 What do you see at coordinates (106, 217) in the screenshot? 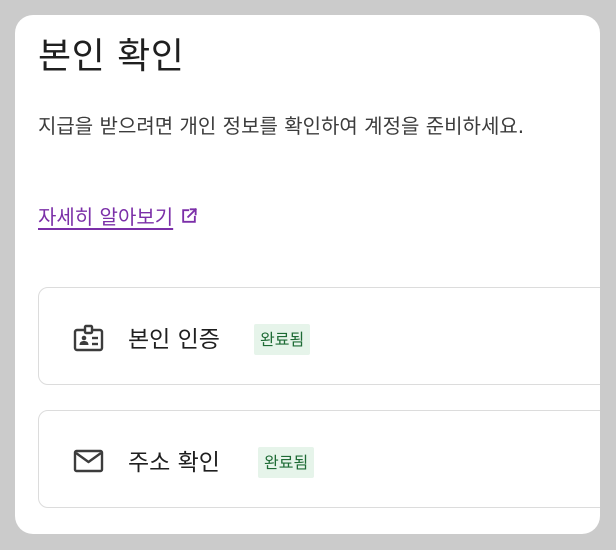
I see `learn-more-label: 자세히 알아보기` at bounding box center [106, 217].